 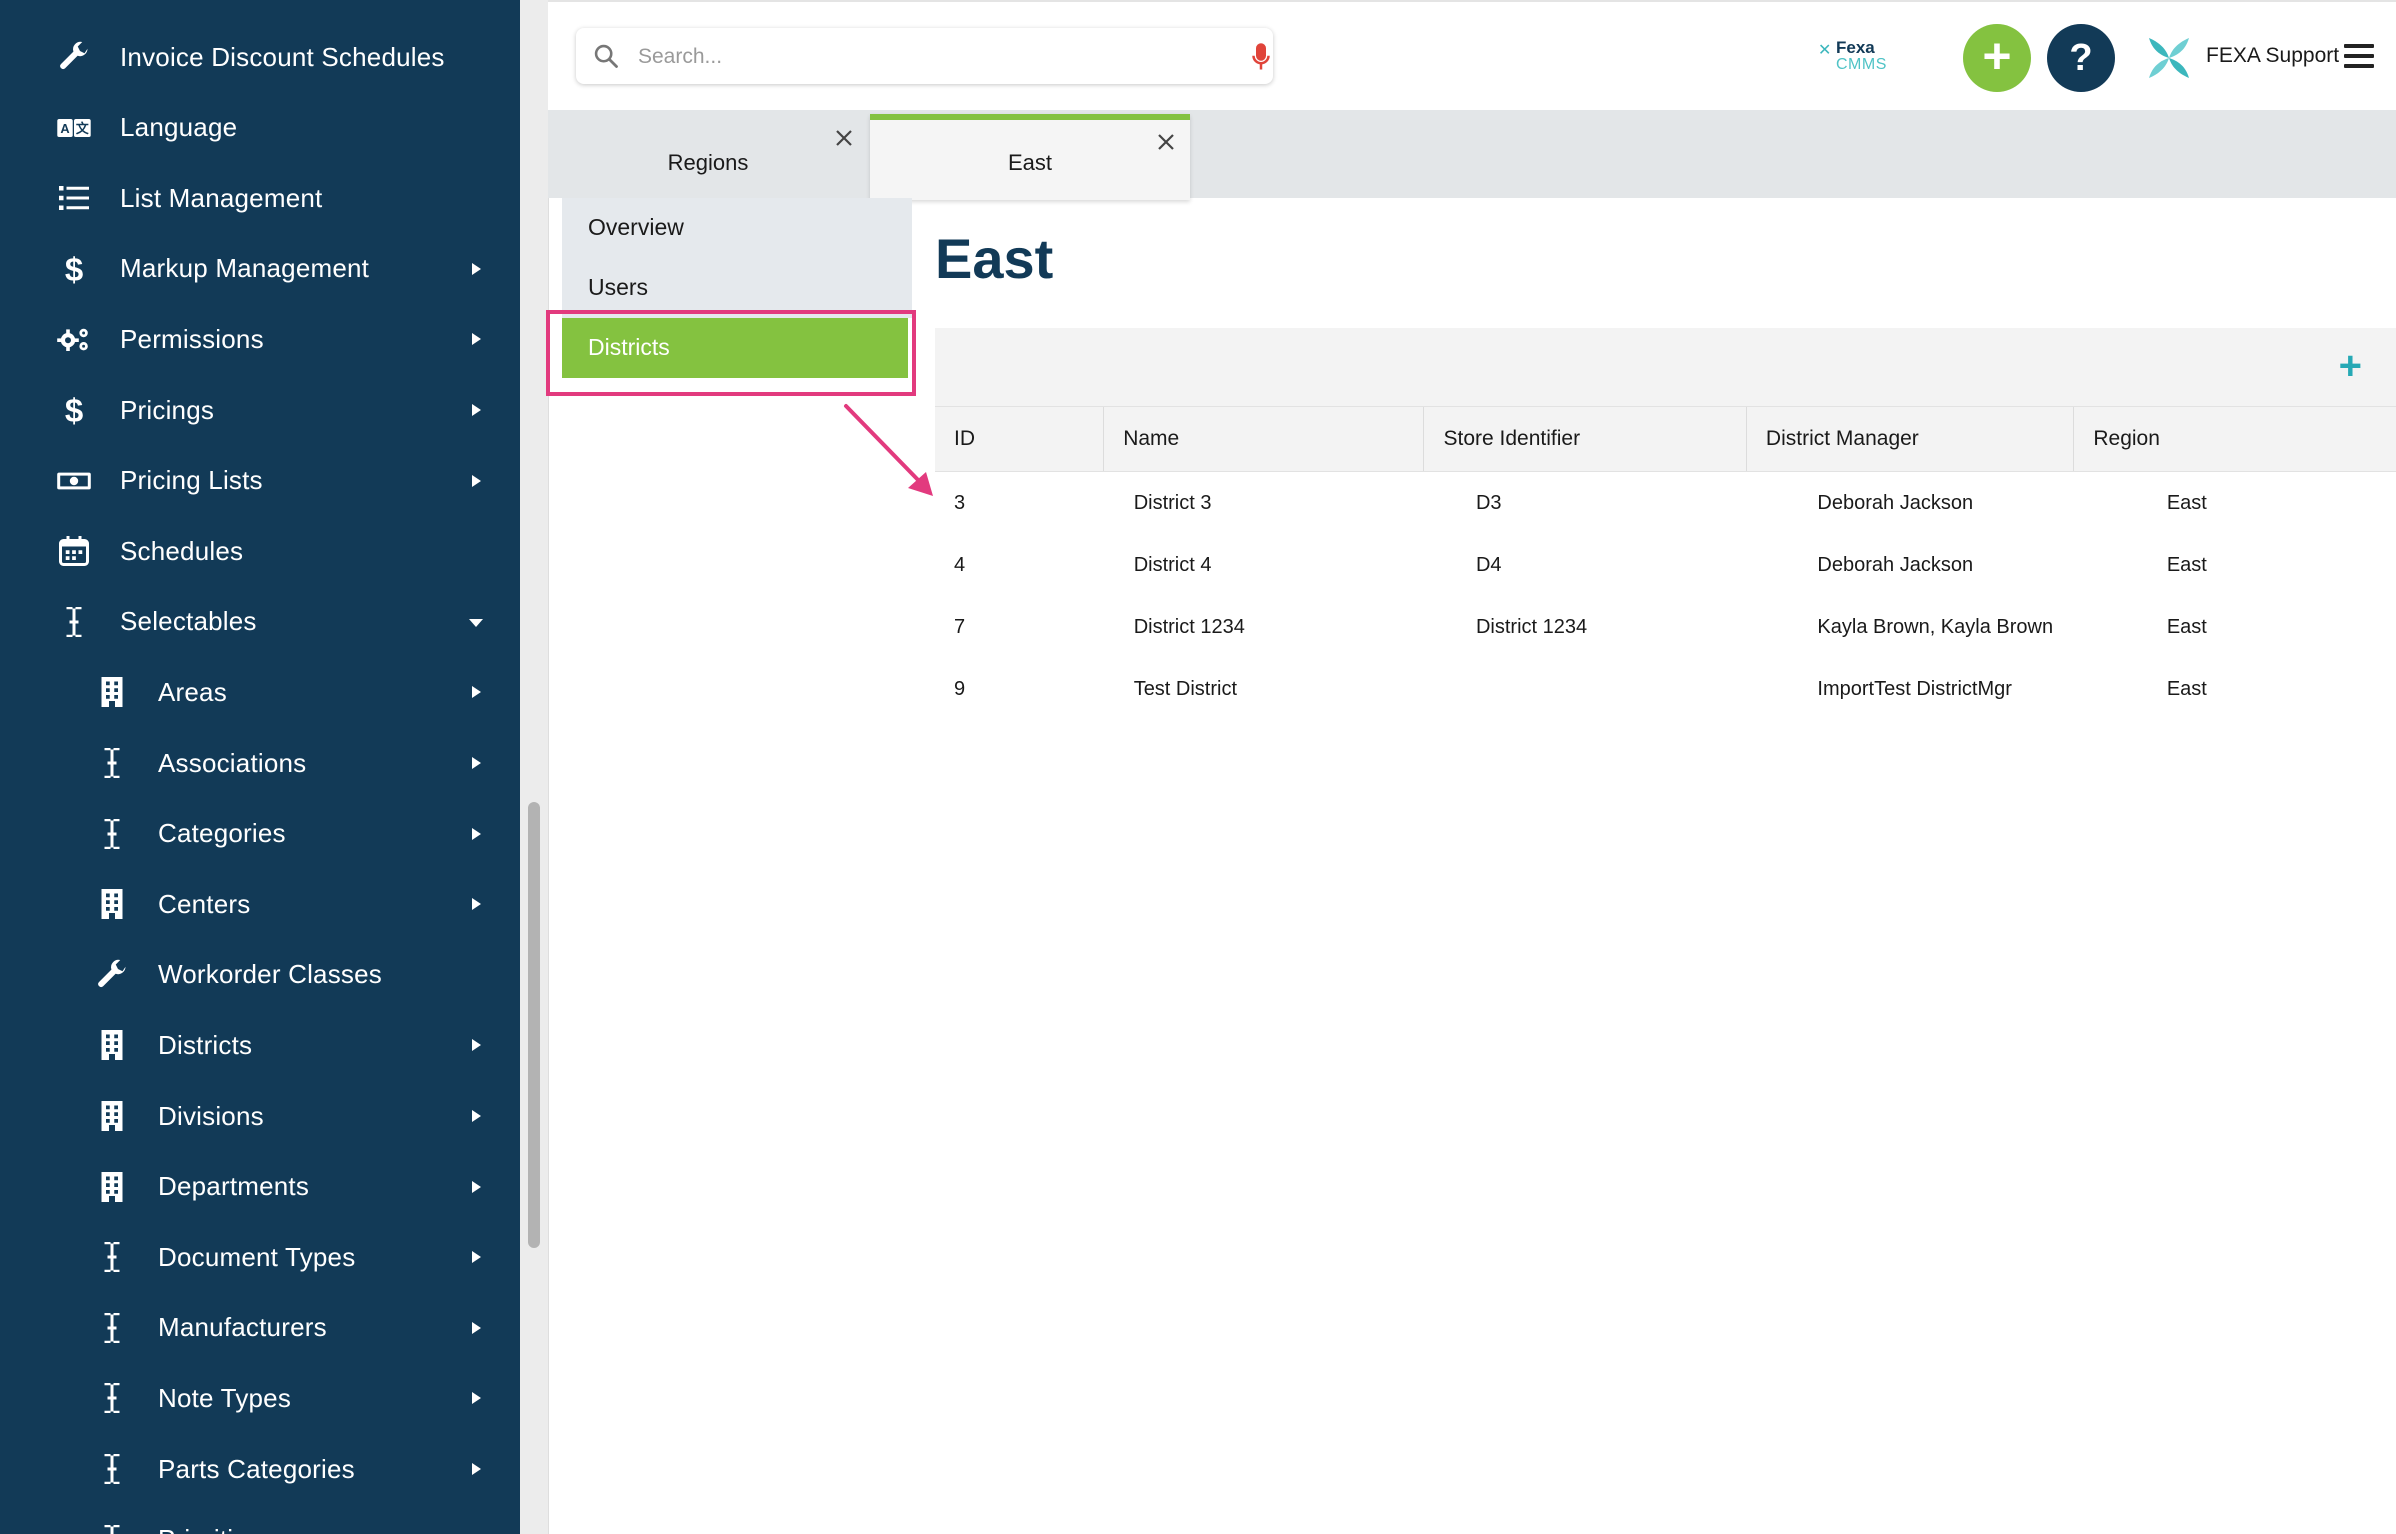 What do you see at coordinates (260, 339) in the screenshot?
I see `sidebar-item-permissions: Permissions` at bounding box center [260, 339].